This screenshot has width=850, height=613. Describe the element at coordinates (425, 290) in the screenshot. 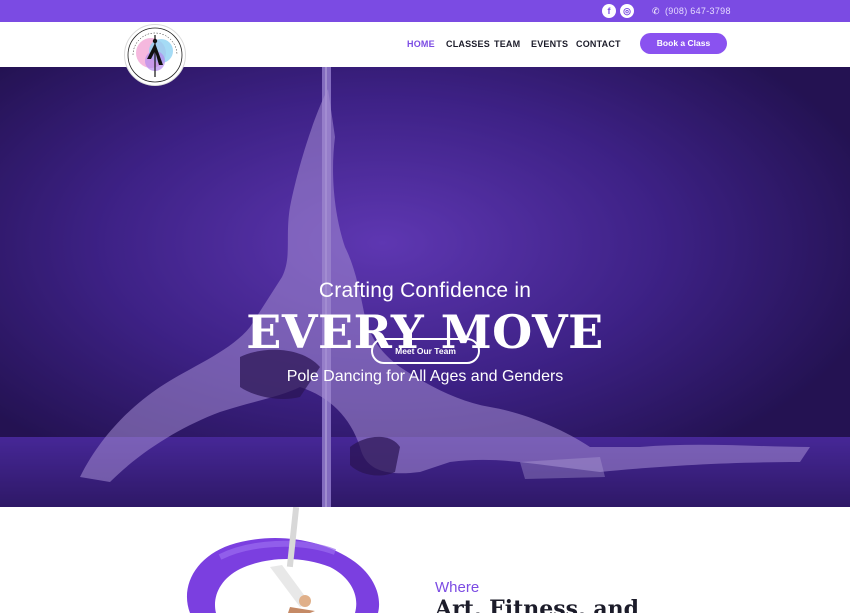

I see `hero-subtitle: Crafting Confidence in` at that location.